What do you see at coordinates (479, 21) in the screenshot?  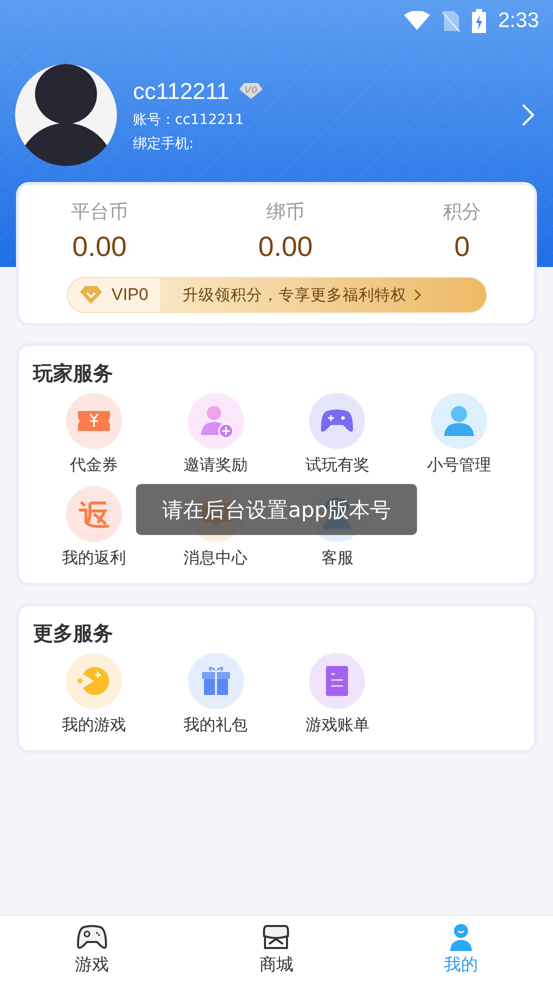 I see `battery-icon` at bounding box center [479, 21].